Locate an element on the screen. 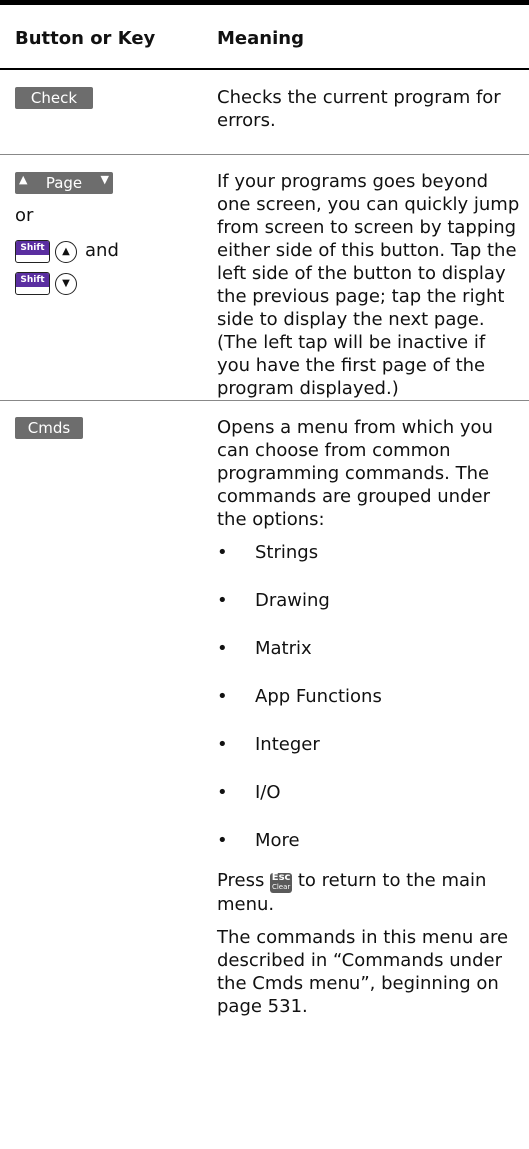  page-up-arrow-icon: ▲ is located at coordinates (23, 179).